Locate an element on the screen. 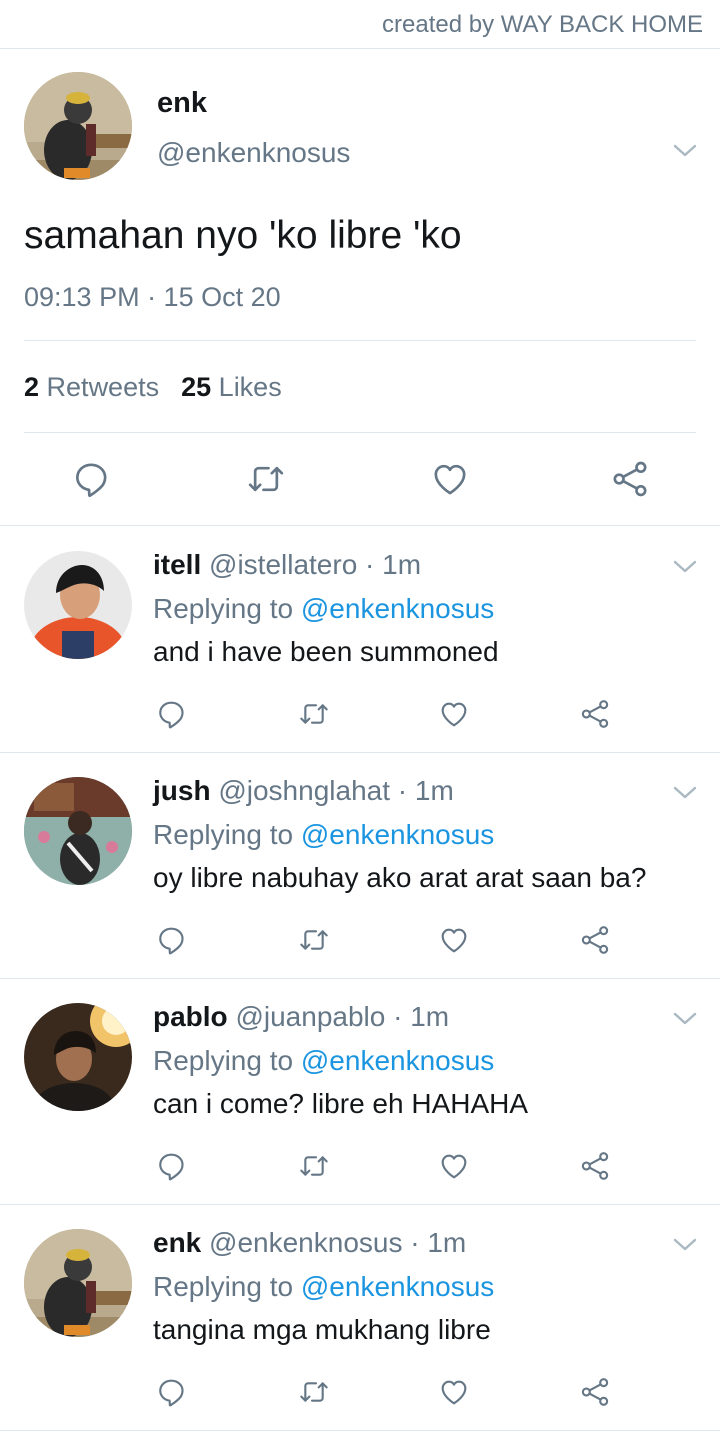 This screenshot has width=720, height=1443. user-handle: @enkenknosus is located at coordinates (253, 153).